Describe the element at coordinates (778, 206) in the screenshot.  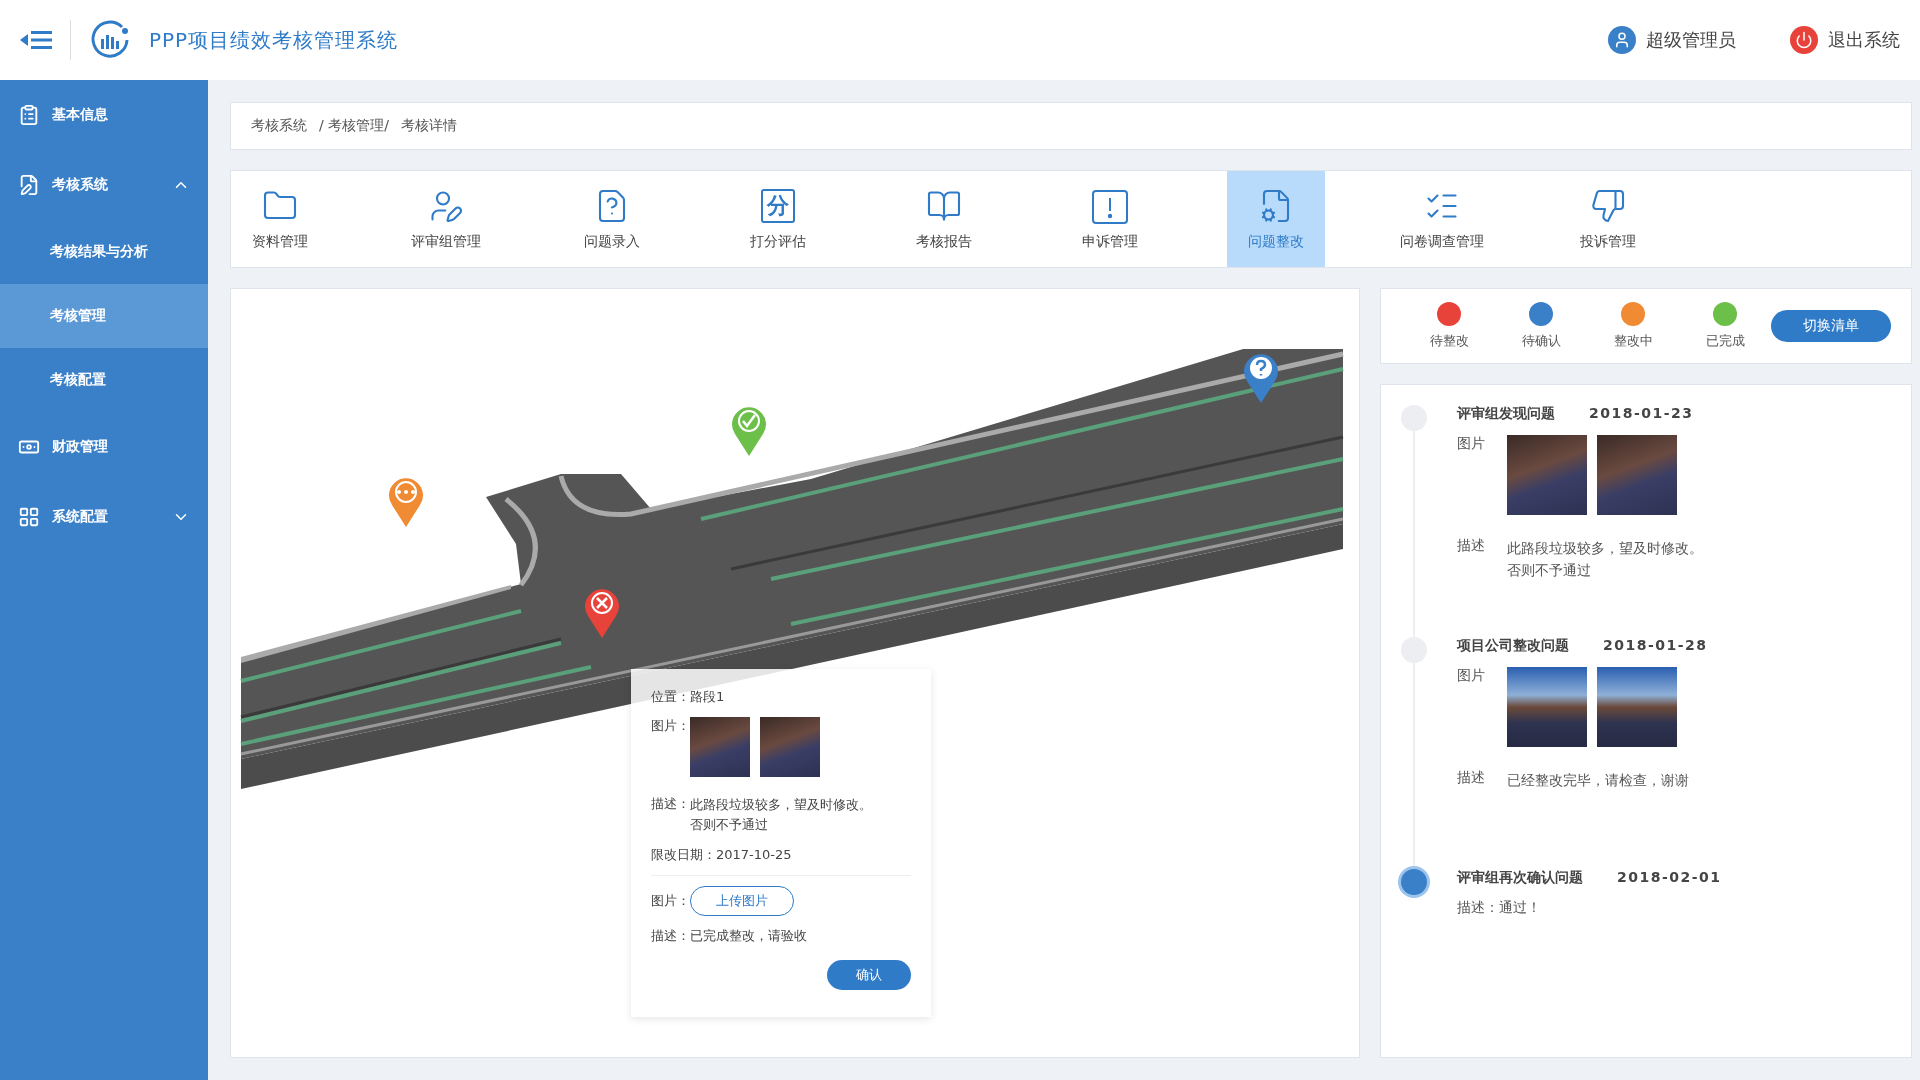
I see `score-glyph-icon: 分` at that location.